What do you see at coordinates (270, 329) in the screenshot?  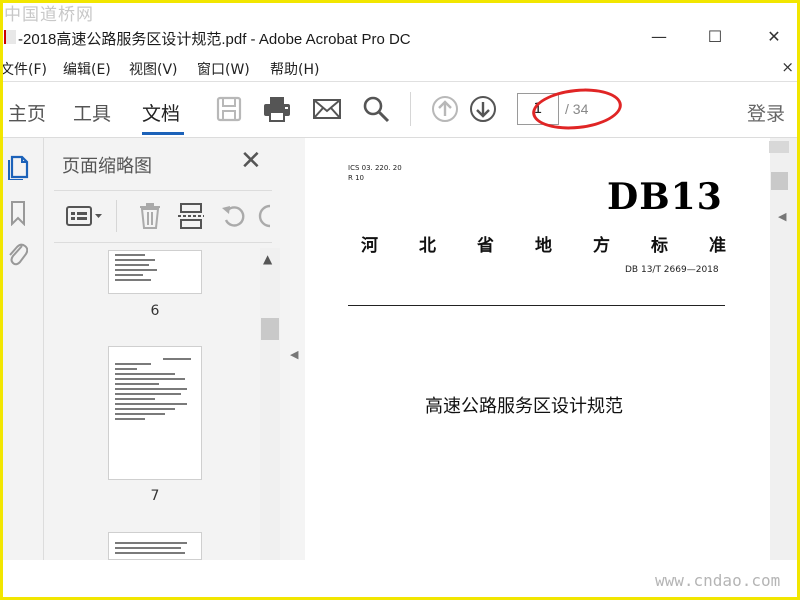 I see `thumbnail-scroll-thumb` at bounding box center [270, 329].